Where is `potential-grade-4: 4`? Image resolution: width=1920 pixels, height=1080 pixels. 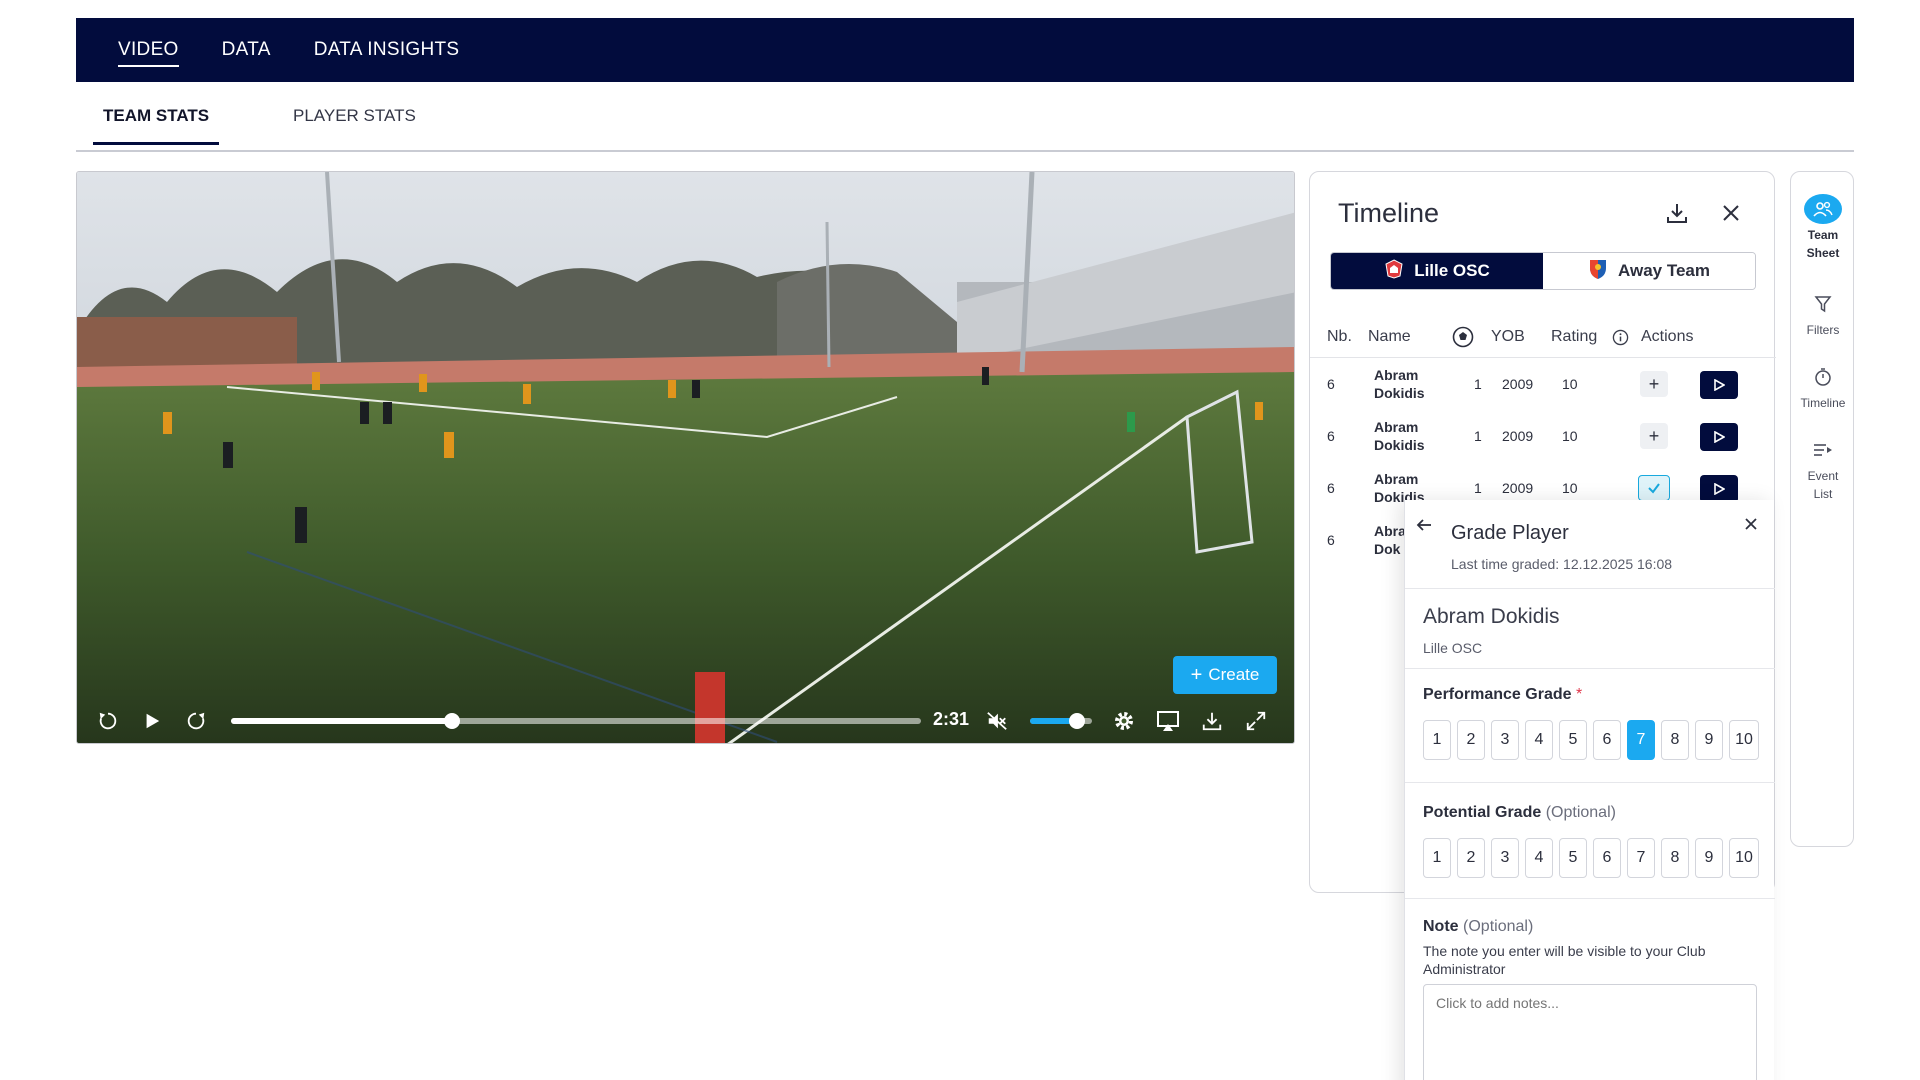 potential-grade-4: 4 is located at coordinates (1539, 858).